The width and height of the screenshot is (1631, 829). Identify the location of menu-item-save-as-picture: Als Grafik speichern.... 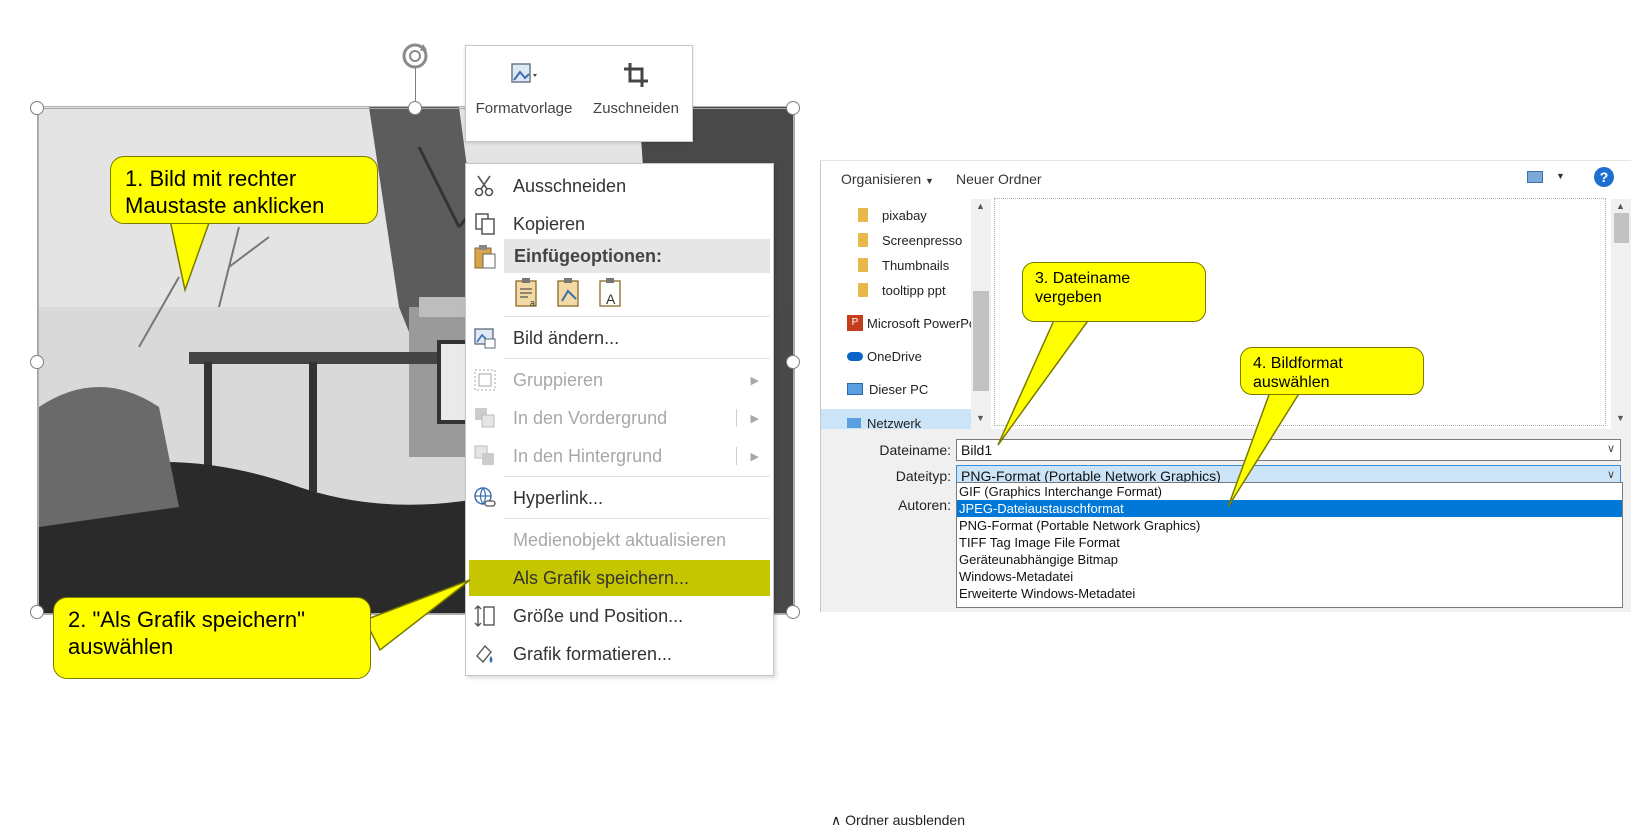
(619, 578).